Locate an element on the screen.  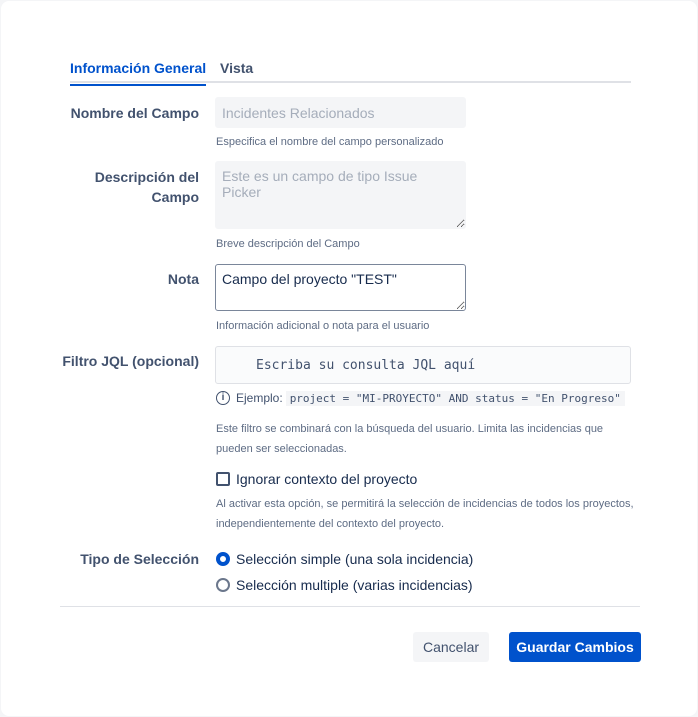
tab-general-info: Información General is located at coordinates (138, 73).